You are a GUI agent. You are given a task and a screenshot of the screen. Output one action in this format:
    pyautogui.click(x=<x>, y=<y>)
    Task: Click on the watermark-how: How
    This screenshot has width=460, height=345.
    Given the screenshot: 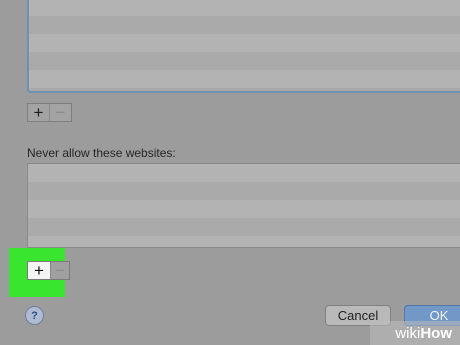 What is the action you would take?
    pyautogui.click(x=436, y=333)
    